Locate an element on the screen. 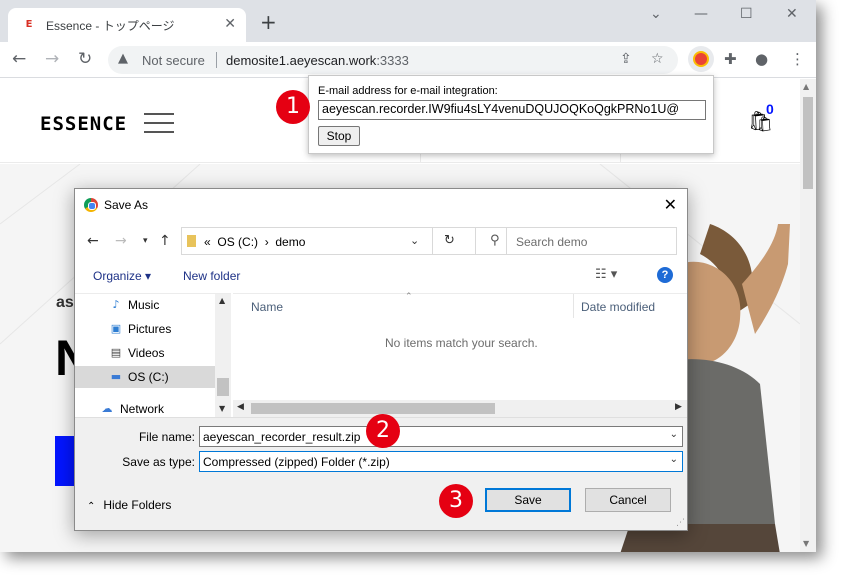 Image resolution: width=842 pixels, height=576 pixels. refresh-icon: ↻ is located at coordinates (449, 240).